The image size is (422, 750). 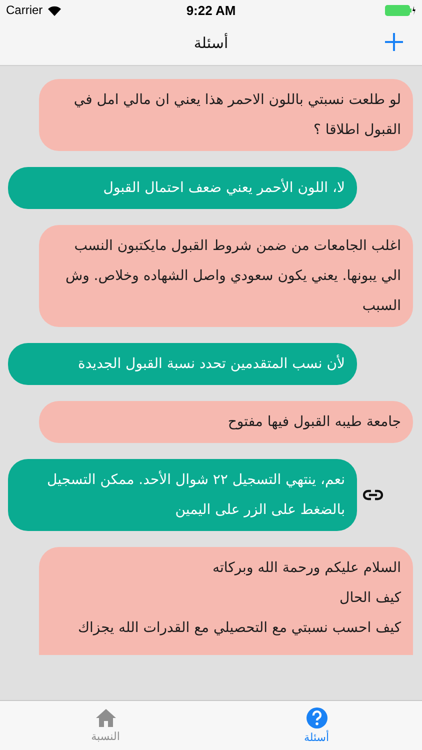 I want to click on add-icon, so click(x=394, y=42).